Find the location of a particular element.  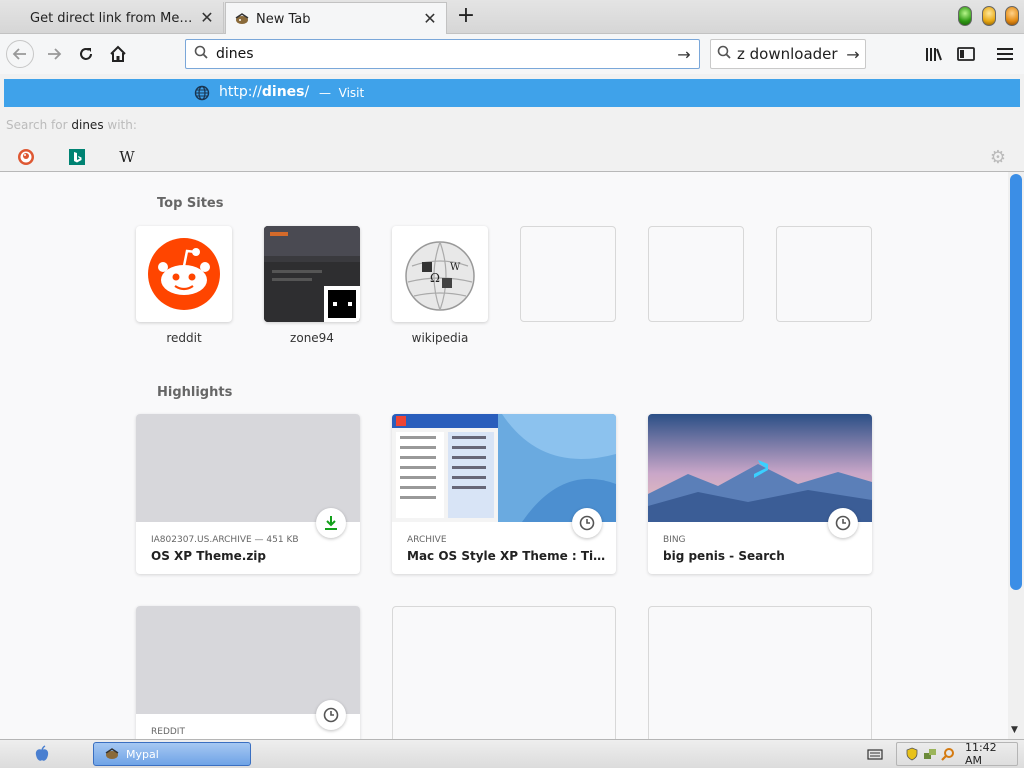

arrow-right-icon is located at coordinates (55, 54).